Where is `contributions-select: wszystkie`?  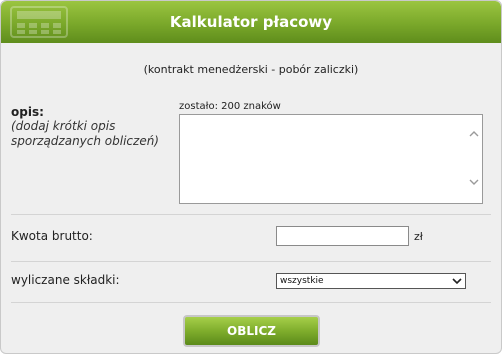 contributions-select: wszystkie is located at coordinates (371, 281).